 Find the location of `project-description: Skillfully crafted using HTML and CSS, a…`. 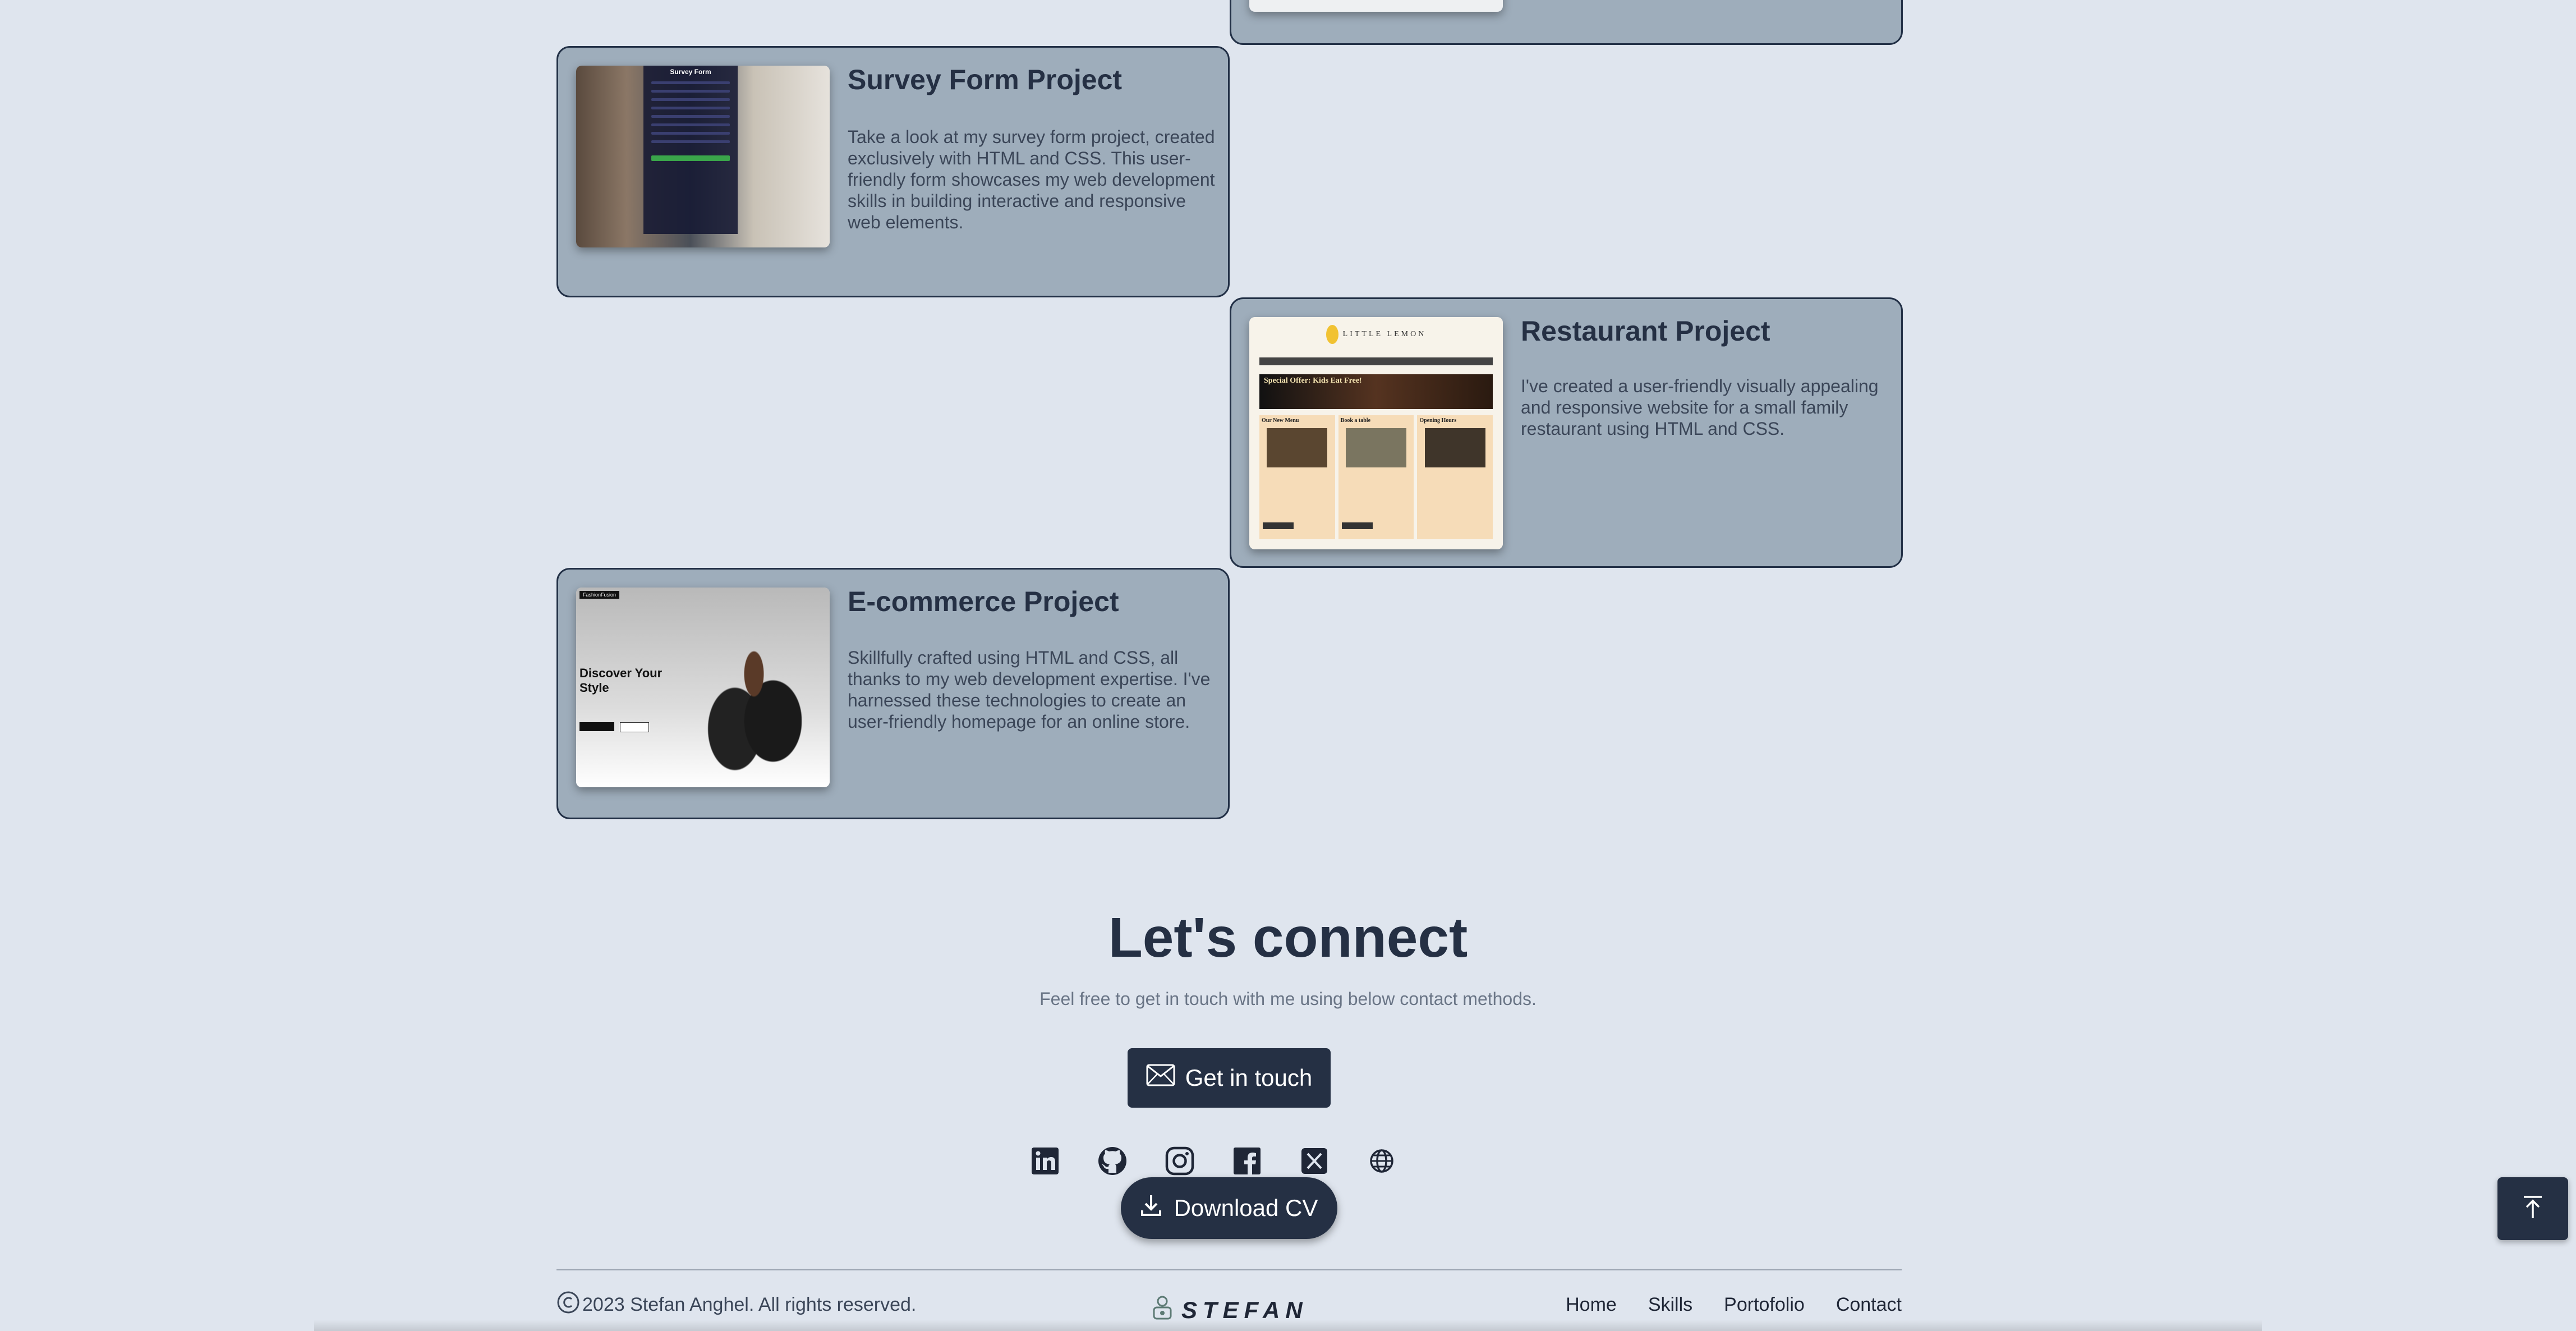

project-description: Skillfully crafted using HTML and CSS, a… is located at coordinates (1029, 690).